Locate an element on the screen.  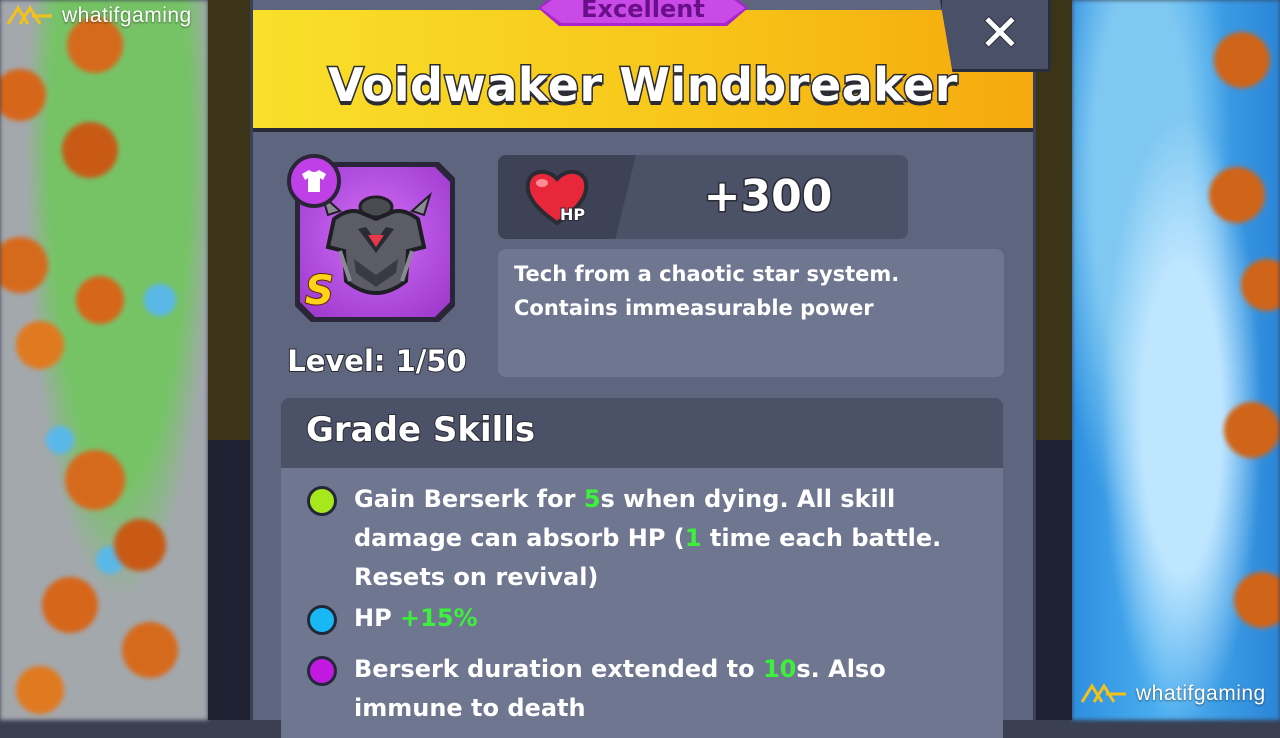
grade-label: Excellent is located at coordinates (643, 11).